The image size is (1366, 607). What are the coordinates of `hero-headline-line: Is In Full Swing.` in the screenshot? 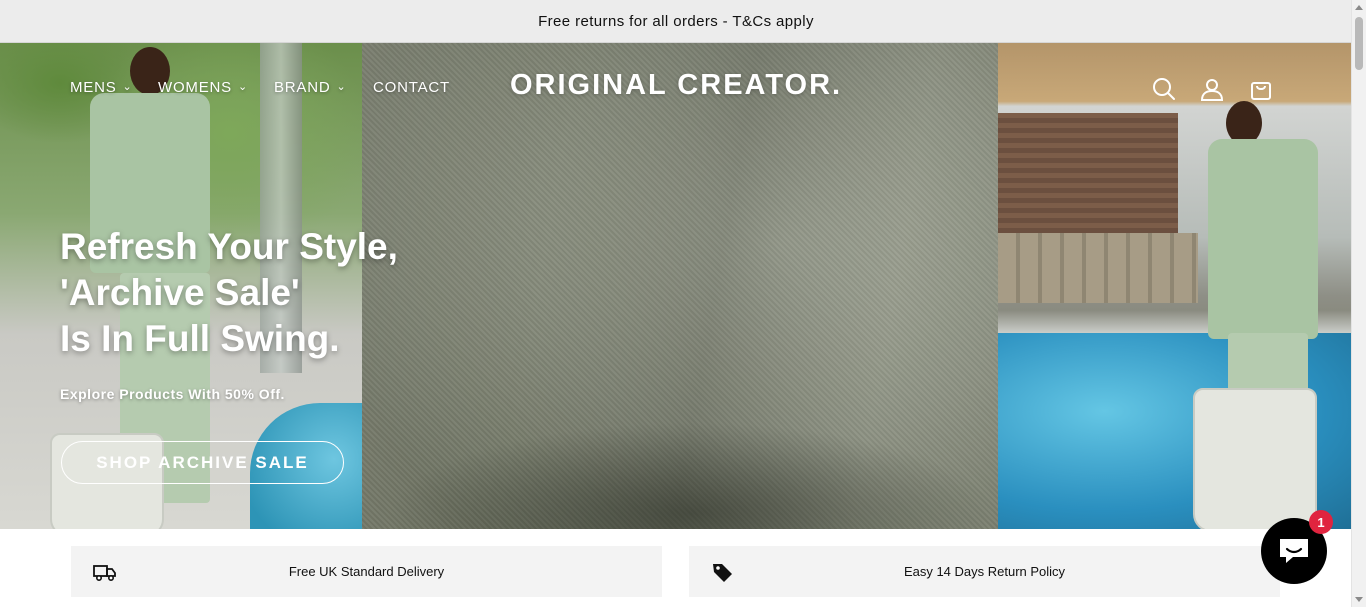 It's located at (200, 338).